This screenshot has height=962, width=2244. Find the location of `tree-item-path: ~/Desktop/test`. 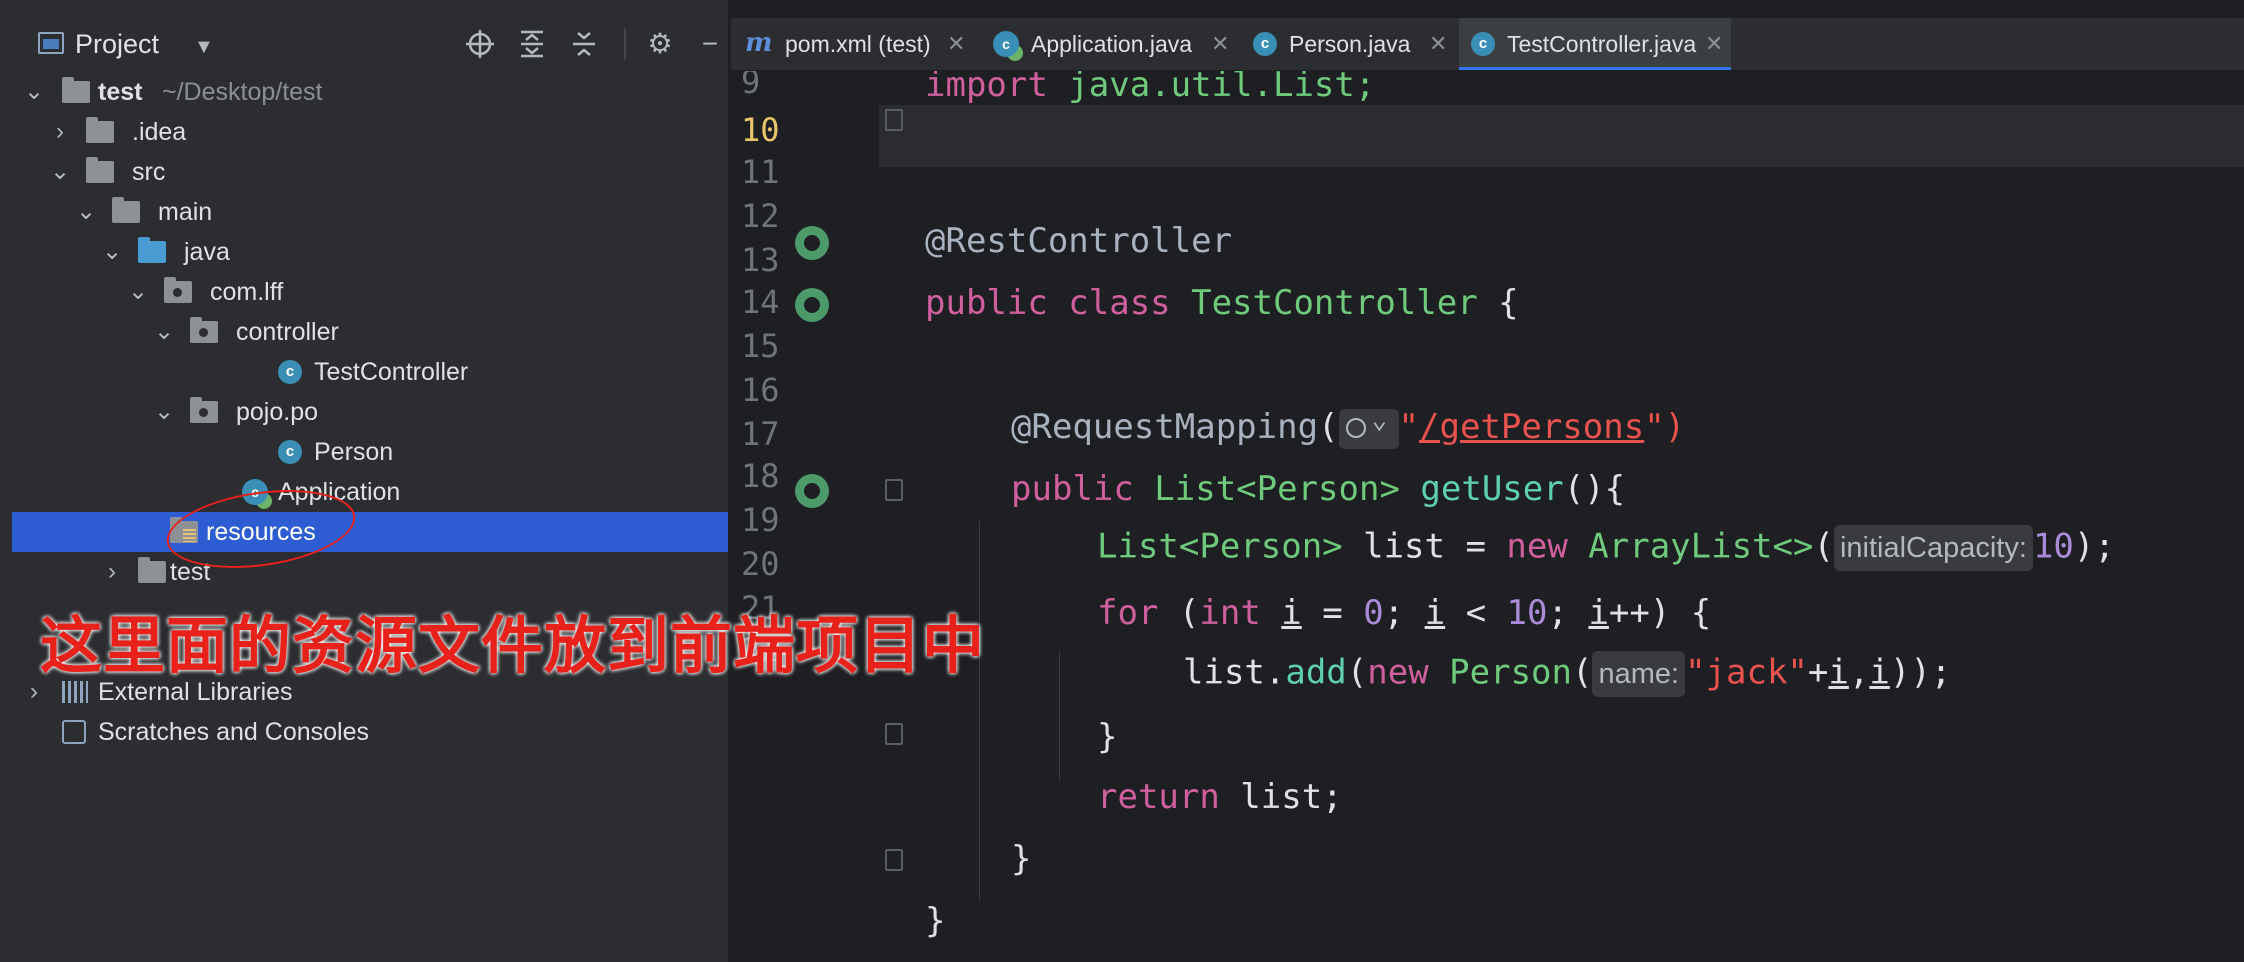

tree-item-path: ~/Desktop/test is located at coordinates (242, 92).